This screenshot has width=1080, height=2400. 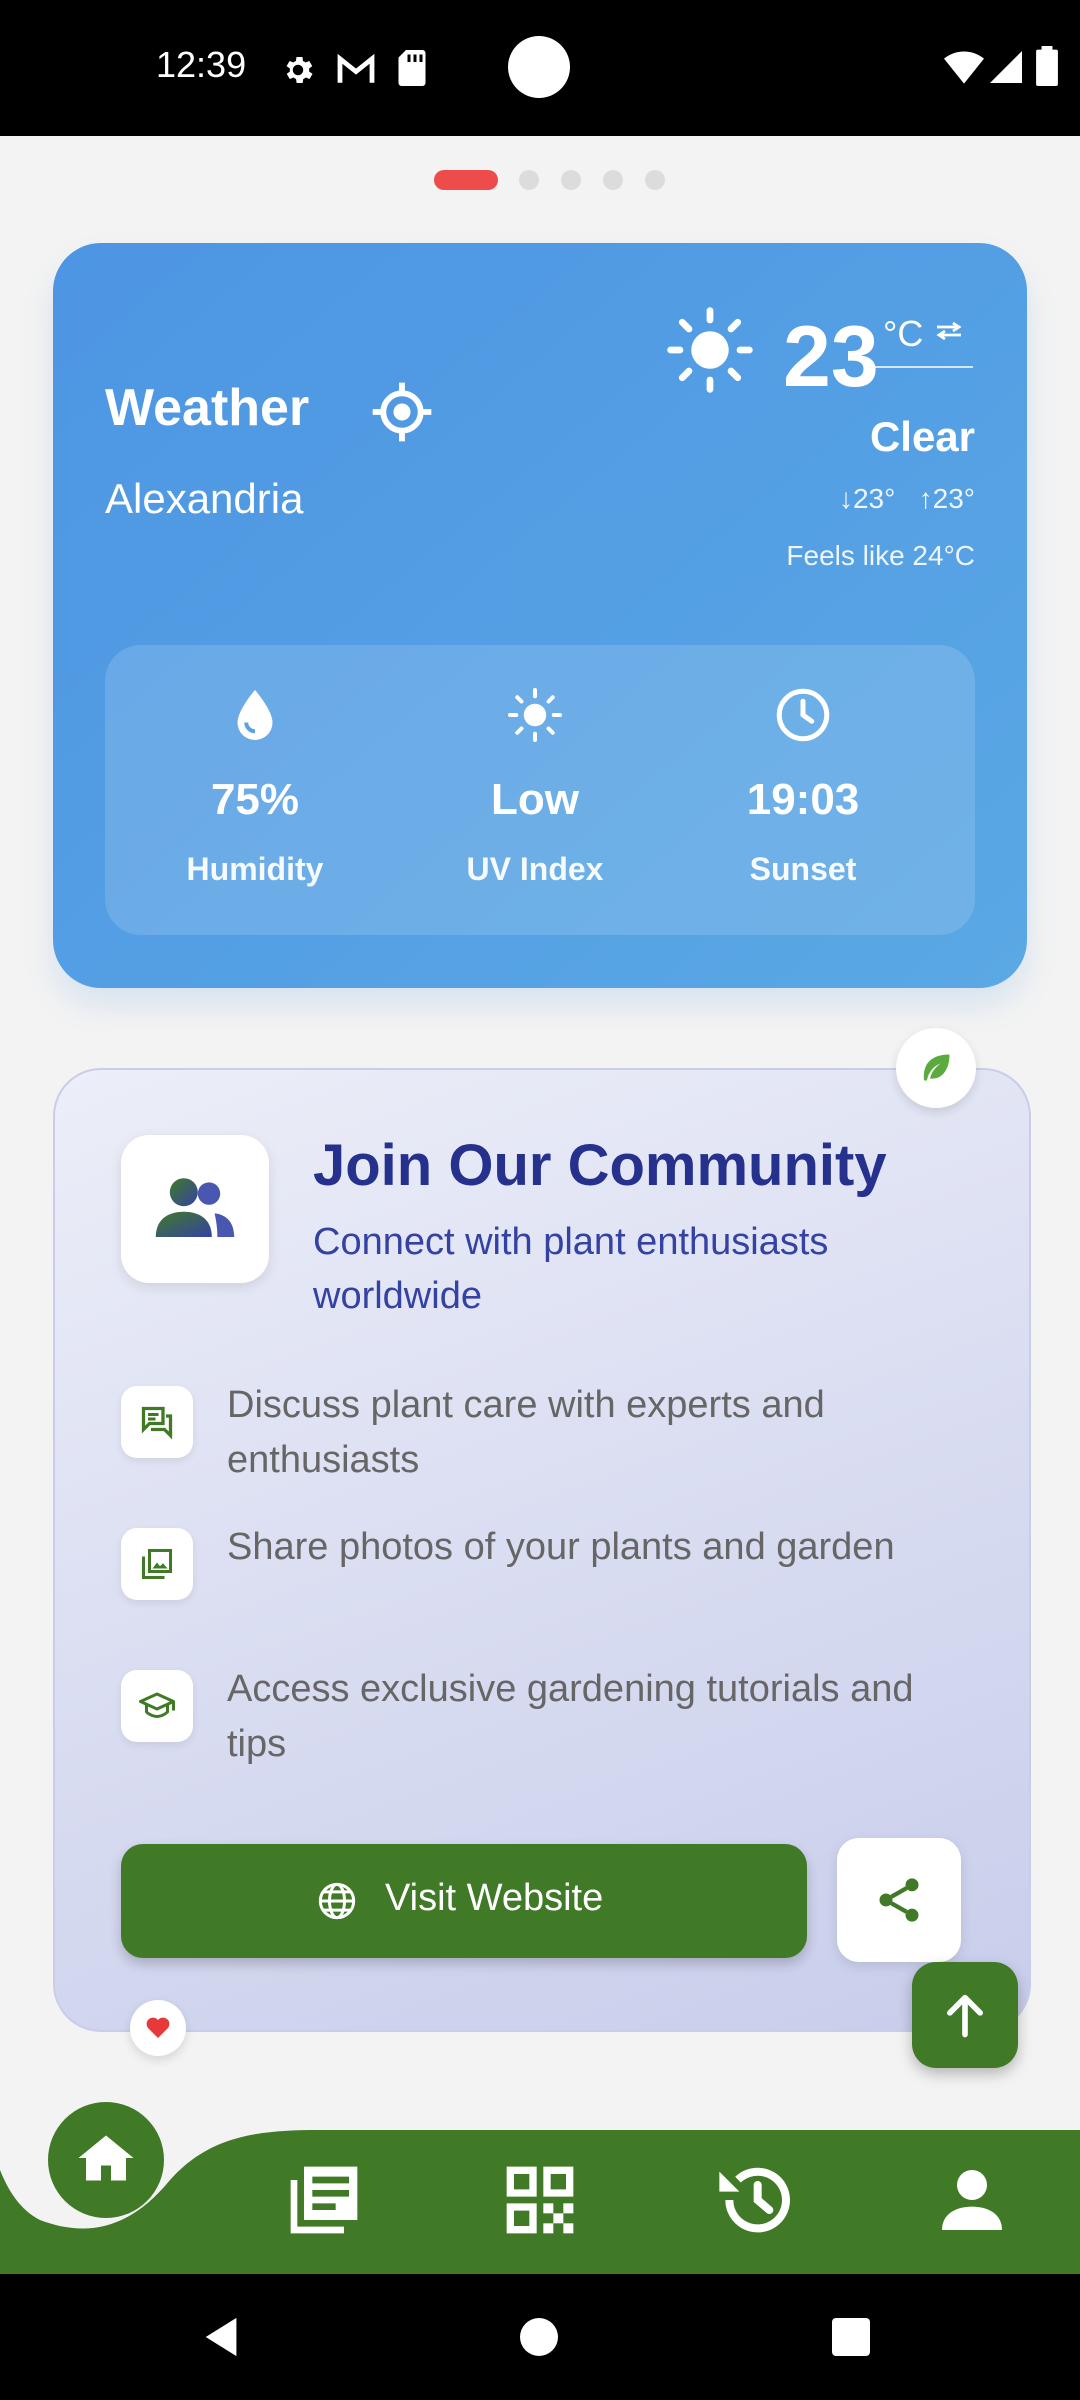 I want to click on weather-temperature: 23, so click(x=831, y=357).